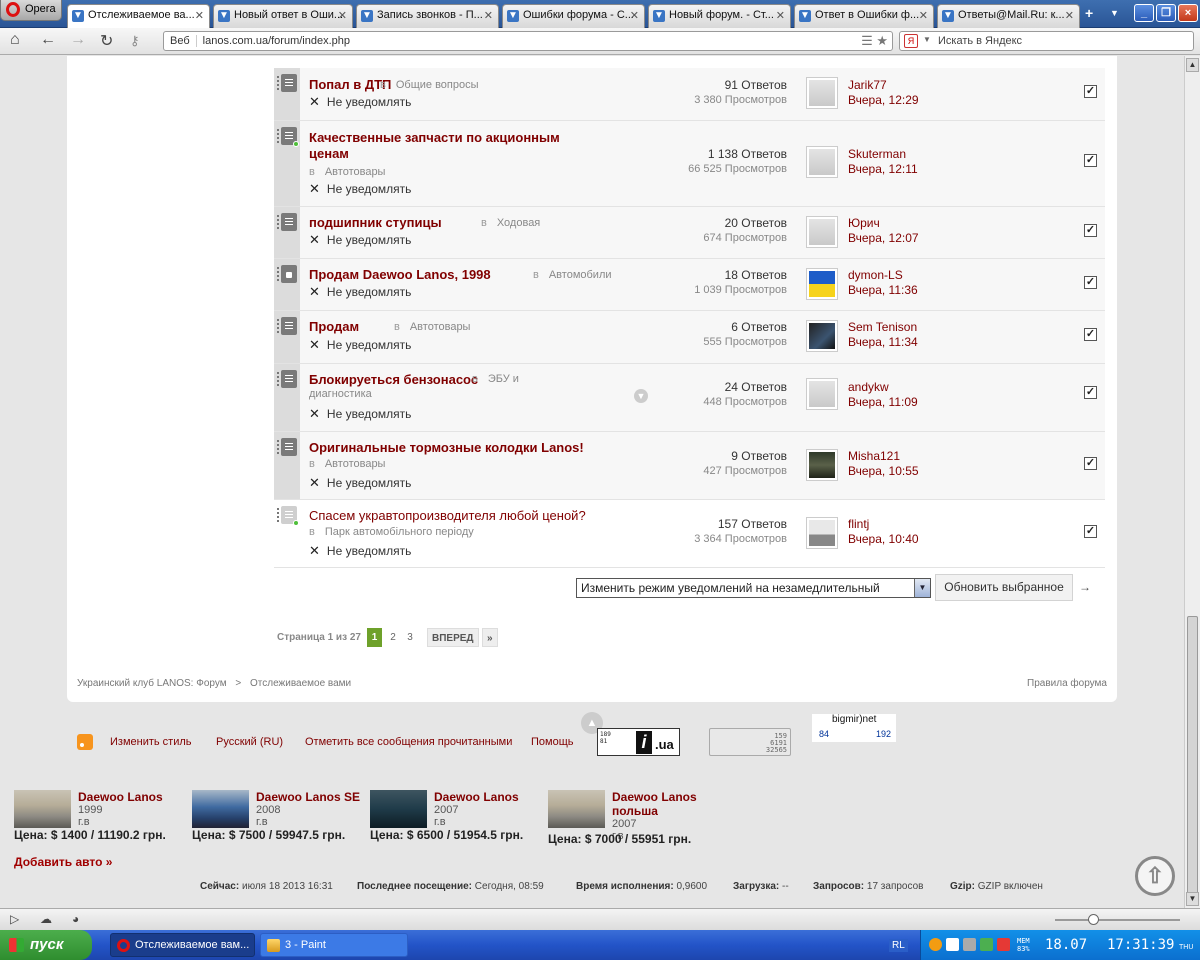 This screenshot has width=1200, height=960. What do you see at coordinates (883, 169) in the screenshot?
I see `last-post-date: Вчера, 12:11` at bounding box center [883, 169].